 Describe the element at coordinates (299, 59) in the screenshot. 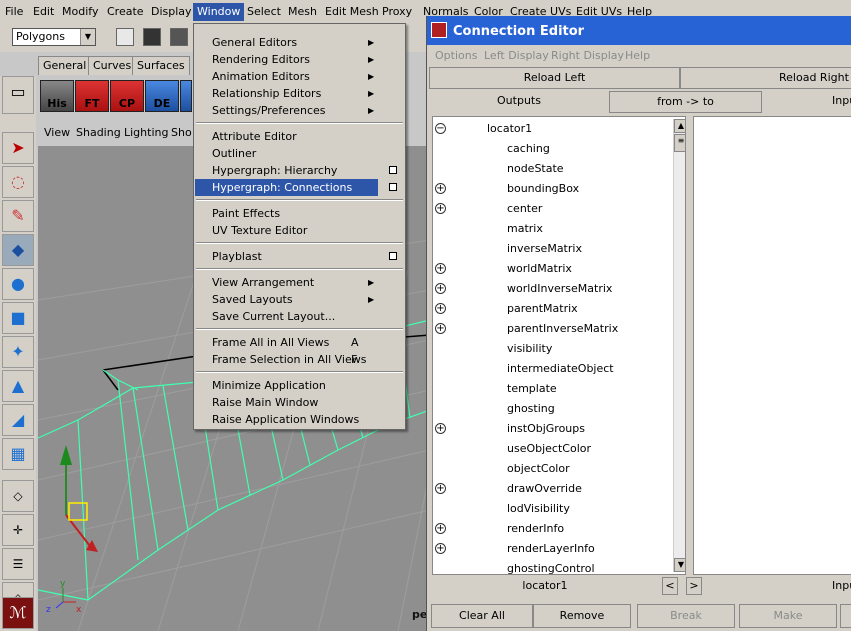

I see `menu-item-rendering-editors: Rendering Editors ▶` at that location.